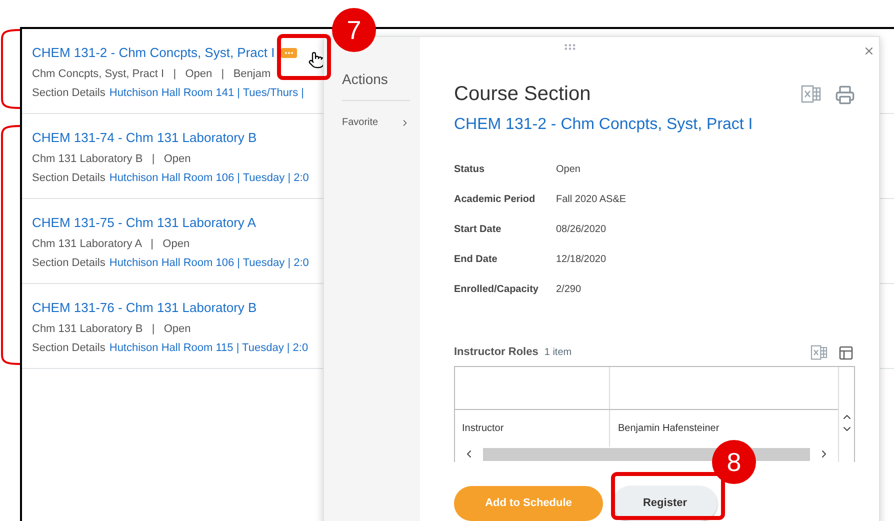 The image size is (894, 521). What do you see at coordinates (591, 200) in the screenshot?
I see `field-value: Fall 2020 AS&E` at bounding box center [591, 200].